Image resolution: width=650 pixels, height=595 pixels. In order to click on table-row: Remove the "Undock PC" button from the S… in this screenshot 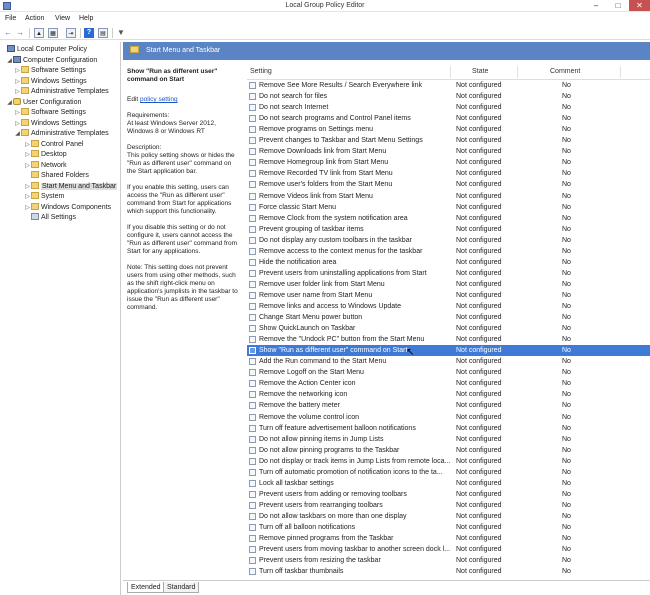, I will do `click(448, 339)`.